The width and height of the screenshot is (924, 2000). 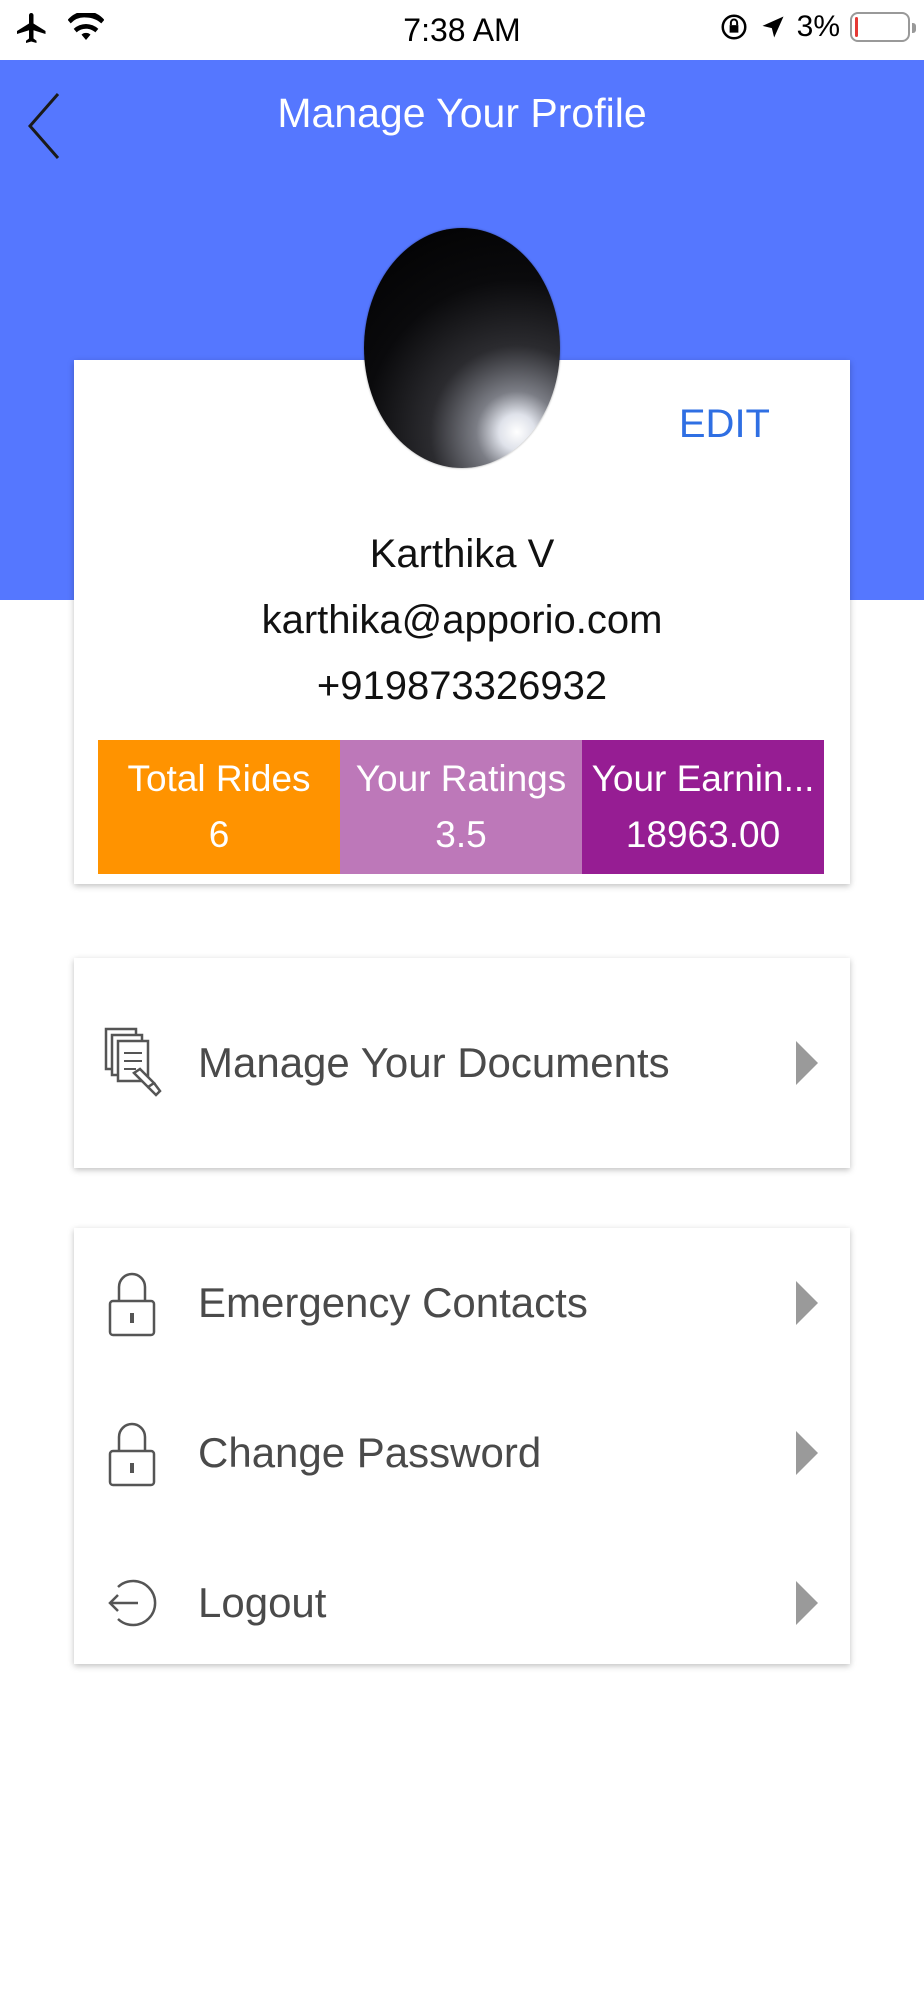 What do you see at coordinates (132, 1063) in the screenshot?
I see `documents-icon` at bounding box center [132, 1063].